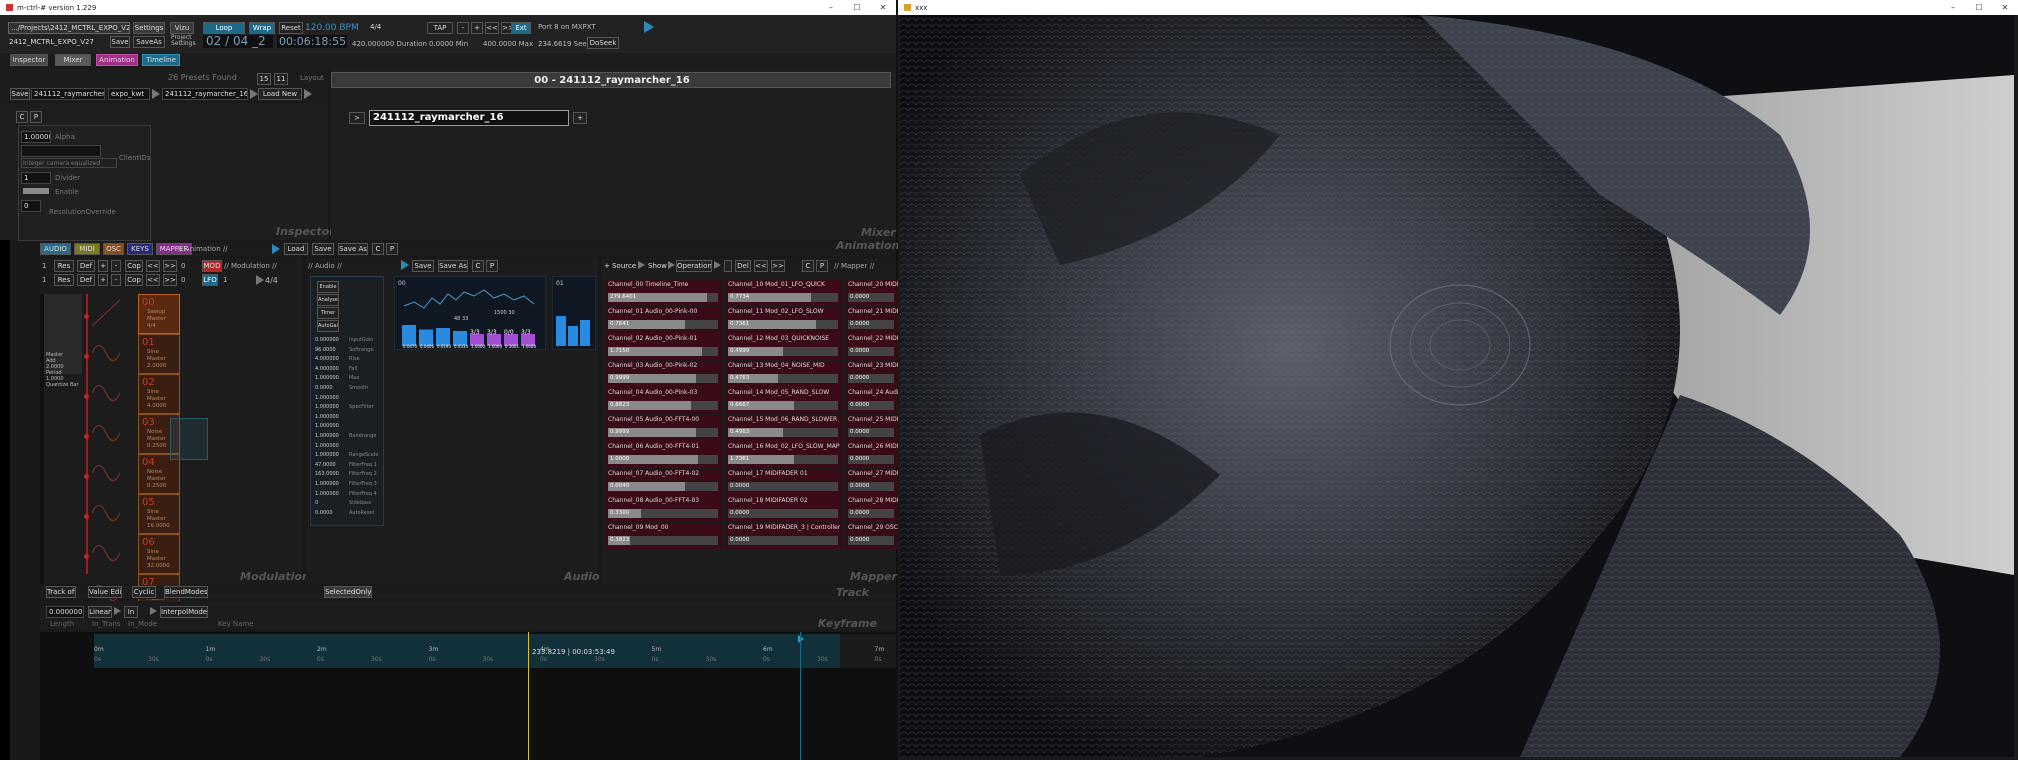 The image size is (2018, 760). I want to click on mapper-channel: Channel_16 Mod_02_LFO_SLOW_MAPPED 1.7361, so click(784, 455).